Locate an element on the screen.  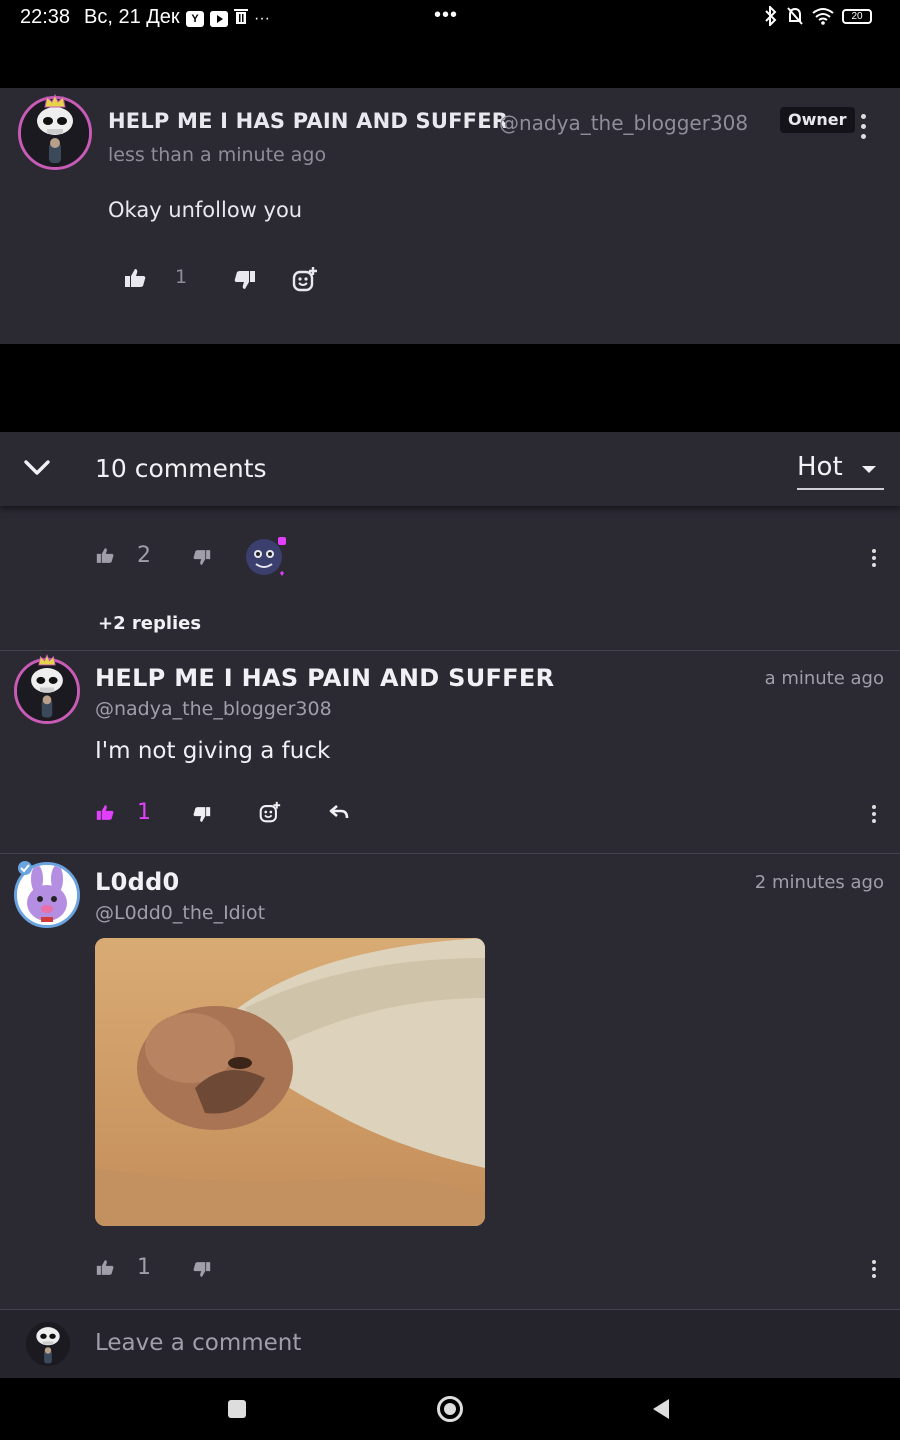
comment-author-name: L0dd0 is located at coordinates (137, 882).